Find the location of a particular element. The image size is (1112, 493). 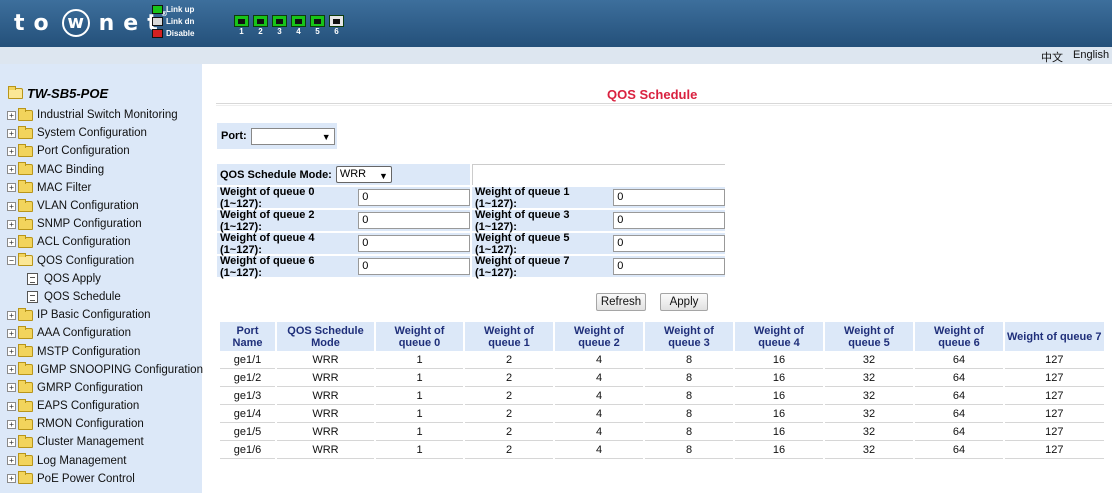

weight-cell-q6: Weight of queue 6 (1~127): 0 is located at coordinates (343, 267).